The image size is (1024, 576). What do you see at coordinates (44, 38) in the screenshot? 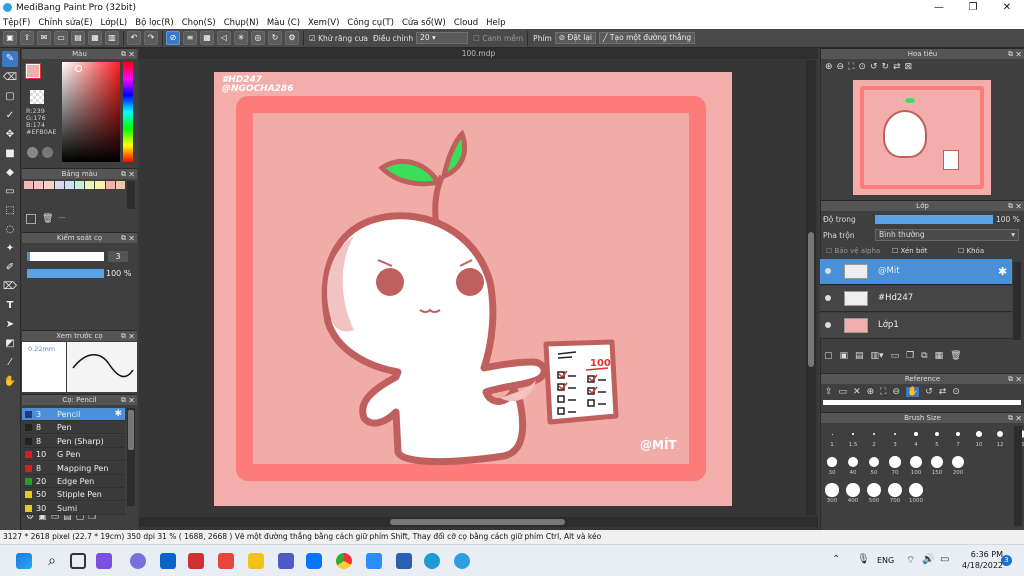
I see `comment-icon: ✉` at bounding box center [44, 38].